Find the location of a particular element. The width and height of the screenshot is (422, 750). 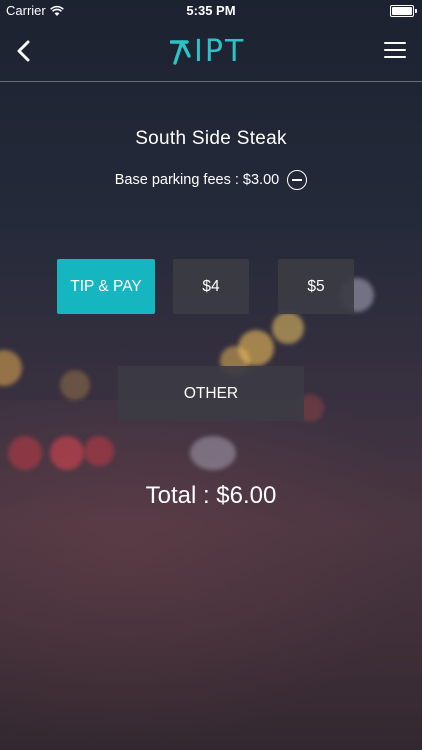

other-tip-button: OTHER is located at coordinates (211, 393).